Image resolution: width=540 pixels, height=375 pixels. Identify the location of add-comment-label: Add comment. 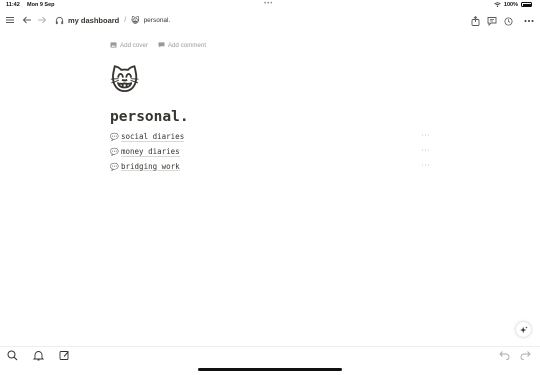
(187, 45).